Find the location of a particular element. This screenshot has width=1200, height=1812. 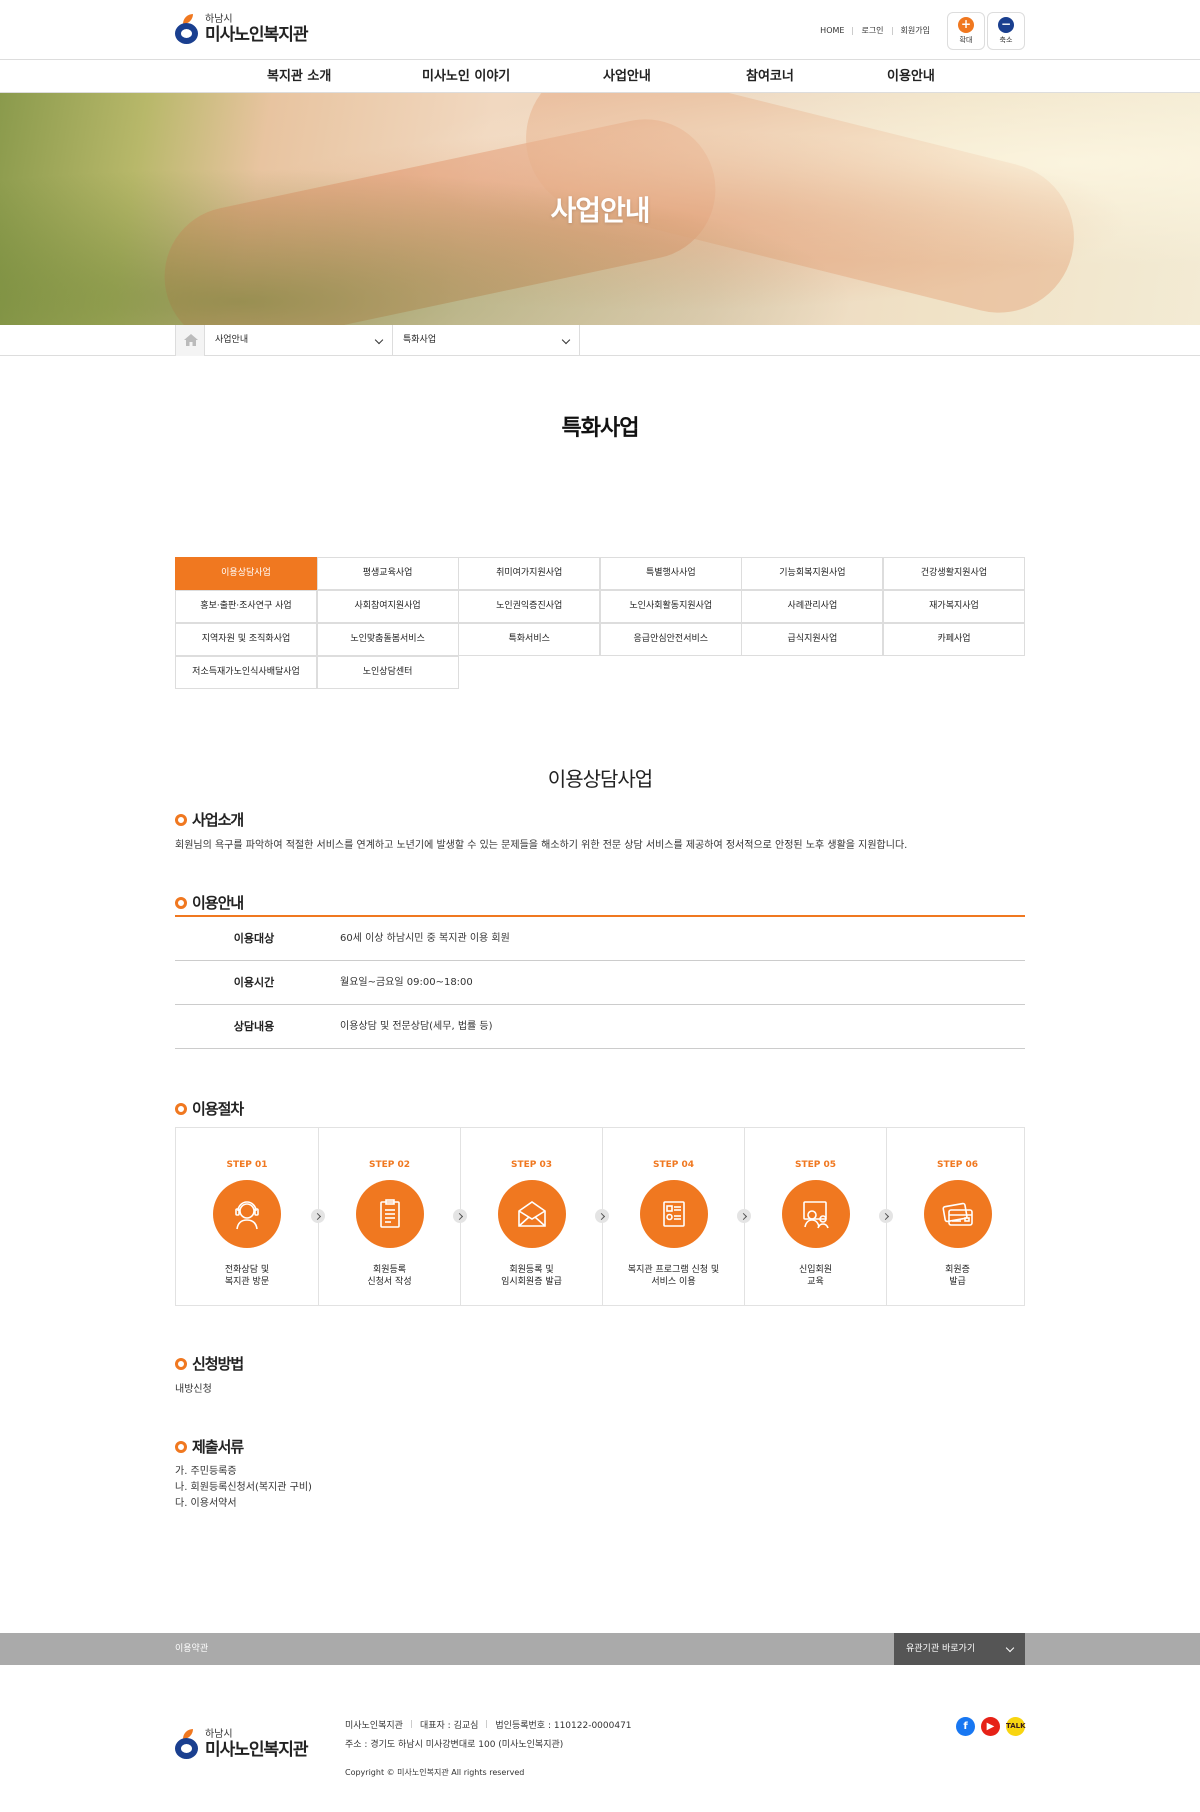

step-number: STEP 06 is located at coordinates (957, 1165).